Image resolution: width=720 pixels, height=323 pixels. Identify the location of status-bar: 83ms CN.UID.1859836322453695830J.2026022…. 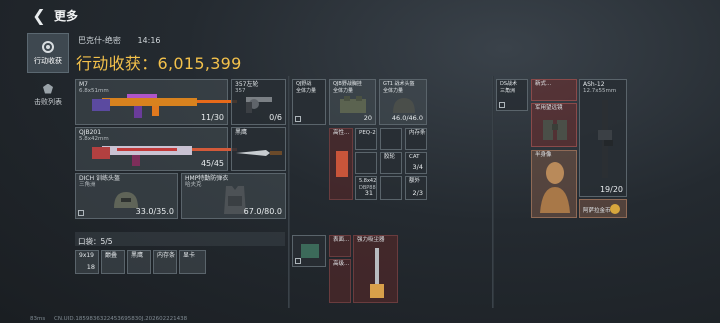
(108, 319).